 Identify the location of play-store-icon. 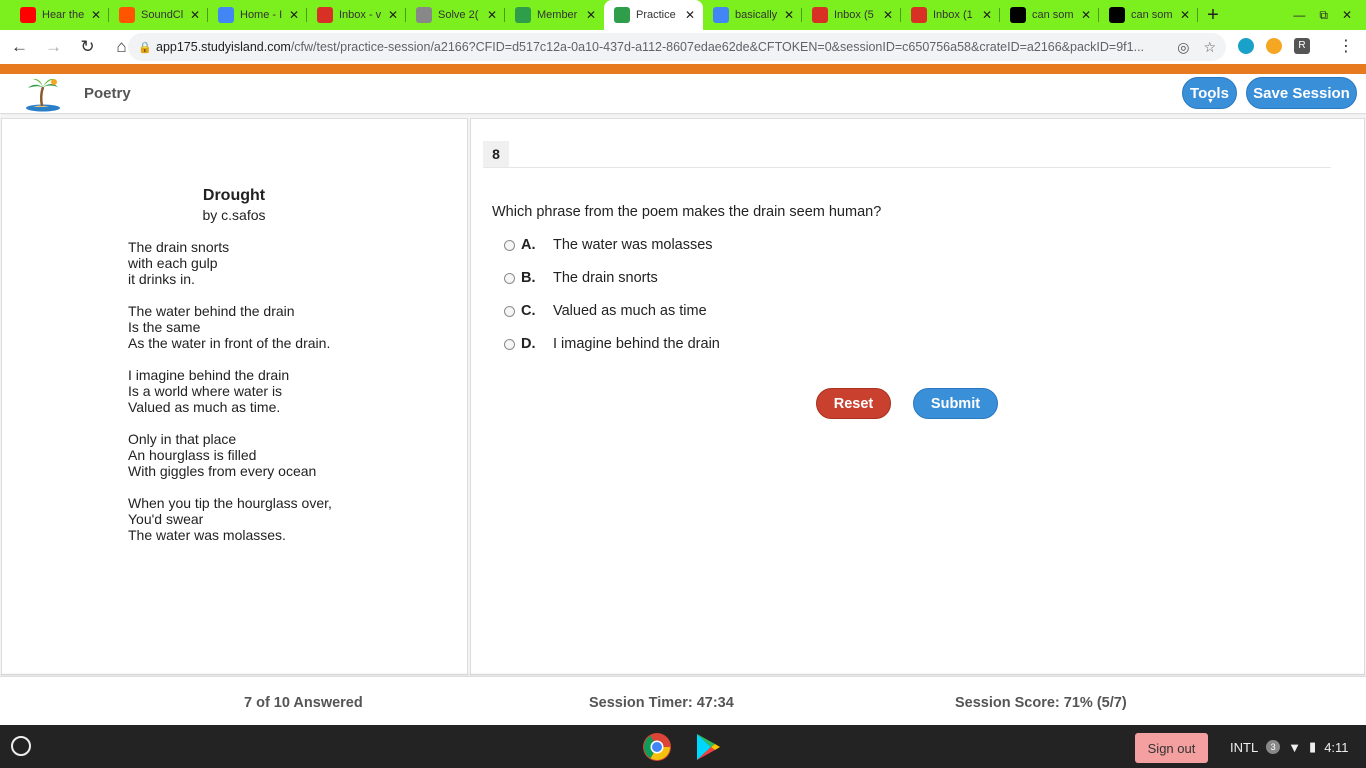
(708, 747).